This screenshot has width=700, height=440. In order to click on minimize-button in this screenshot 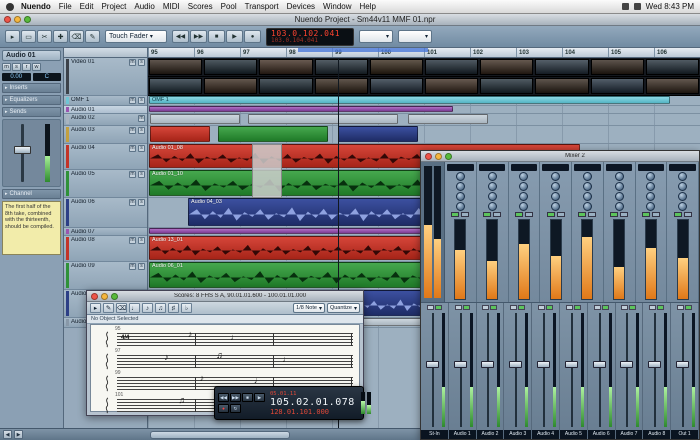, I will do `click(104, 296)`.